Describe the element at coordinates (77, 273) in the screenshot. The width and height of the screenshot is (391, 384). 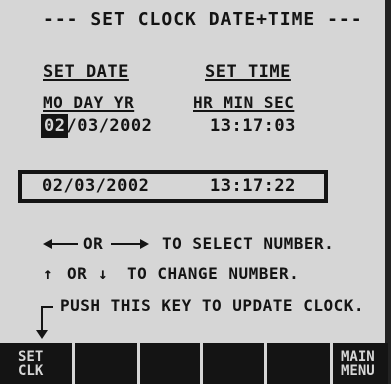
I see `change-or: OR` at that location.